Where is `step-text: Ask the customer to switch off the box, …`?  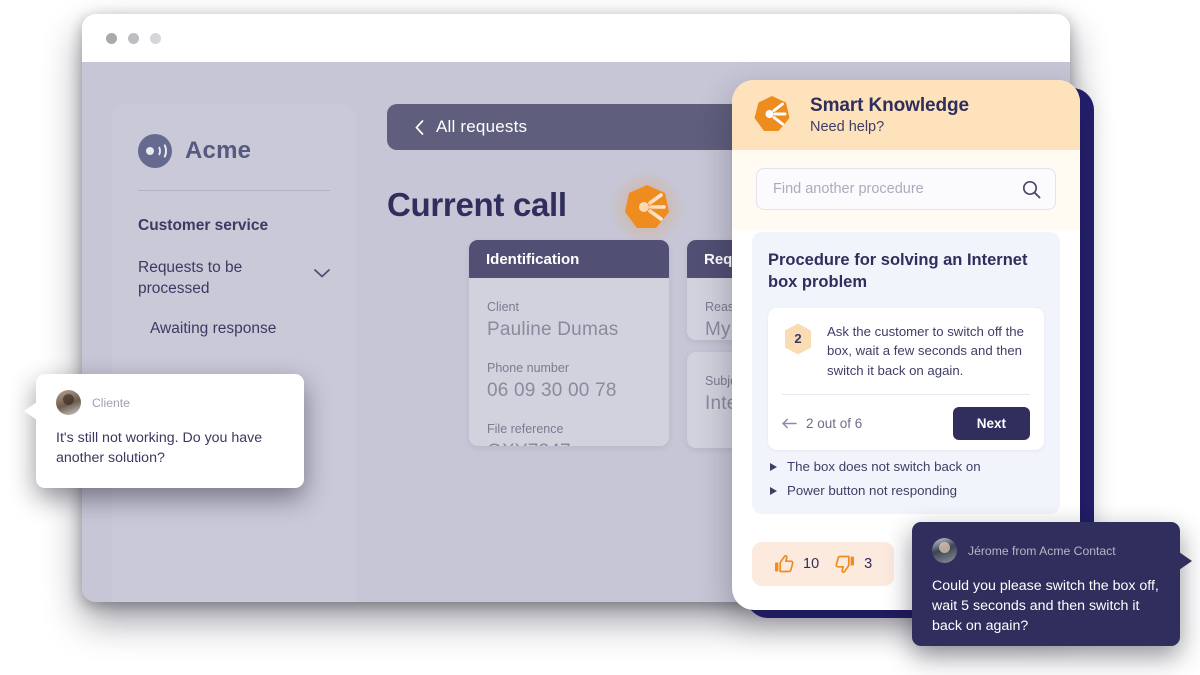 step-text: Ask the customer to switch off the box, … is located at coordinates (925, 350).